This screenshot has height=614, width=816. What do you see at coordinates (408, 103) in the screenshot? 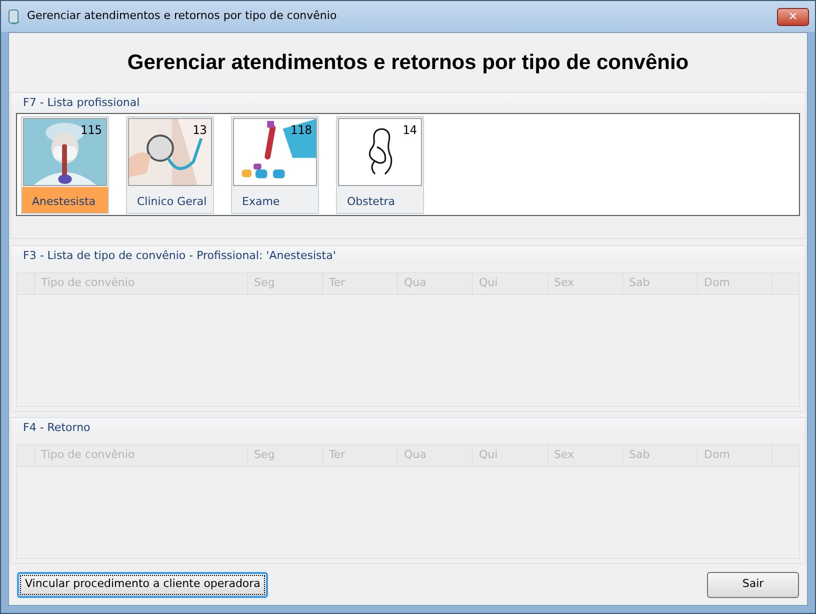
I see `panel-title: F7 - Lista profissional` at bounding box center [408, 103].